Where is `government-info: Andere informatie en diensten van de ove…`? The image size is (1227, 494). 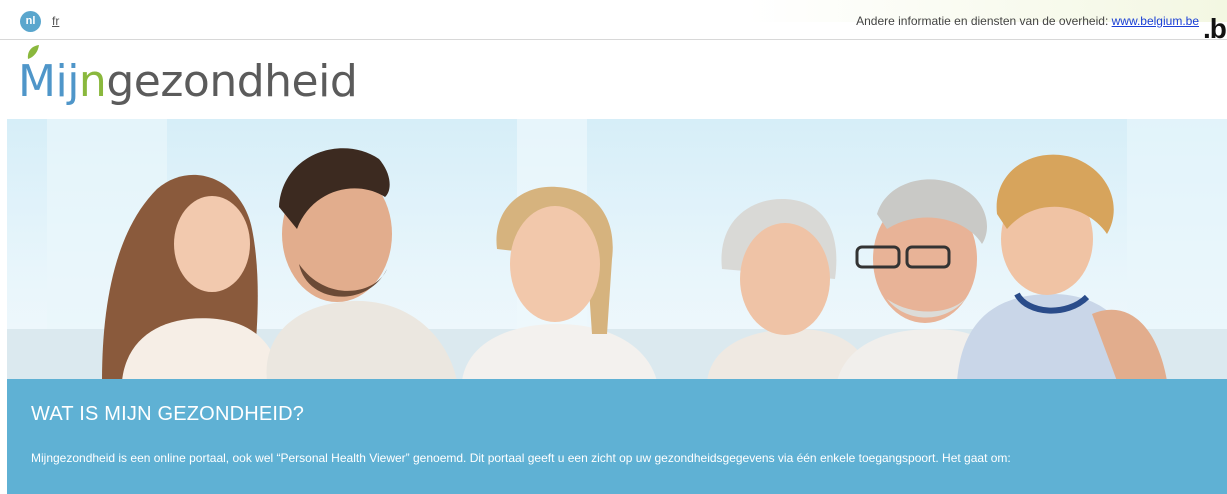 government-info: Andere informatie en diensten van de ove… is located at coordinates (1027, 21).